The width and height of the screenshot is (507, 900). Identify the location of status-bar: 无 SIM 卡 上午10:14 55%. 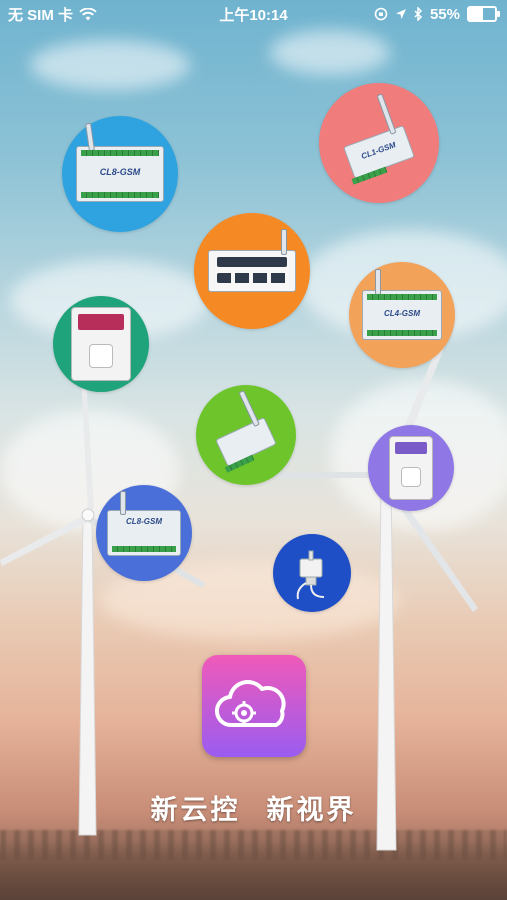
(253, 14).